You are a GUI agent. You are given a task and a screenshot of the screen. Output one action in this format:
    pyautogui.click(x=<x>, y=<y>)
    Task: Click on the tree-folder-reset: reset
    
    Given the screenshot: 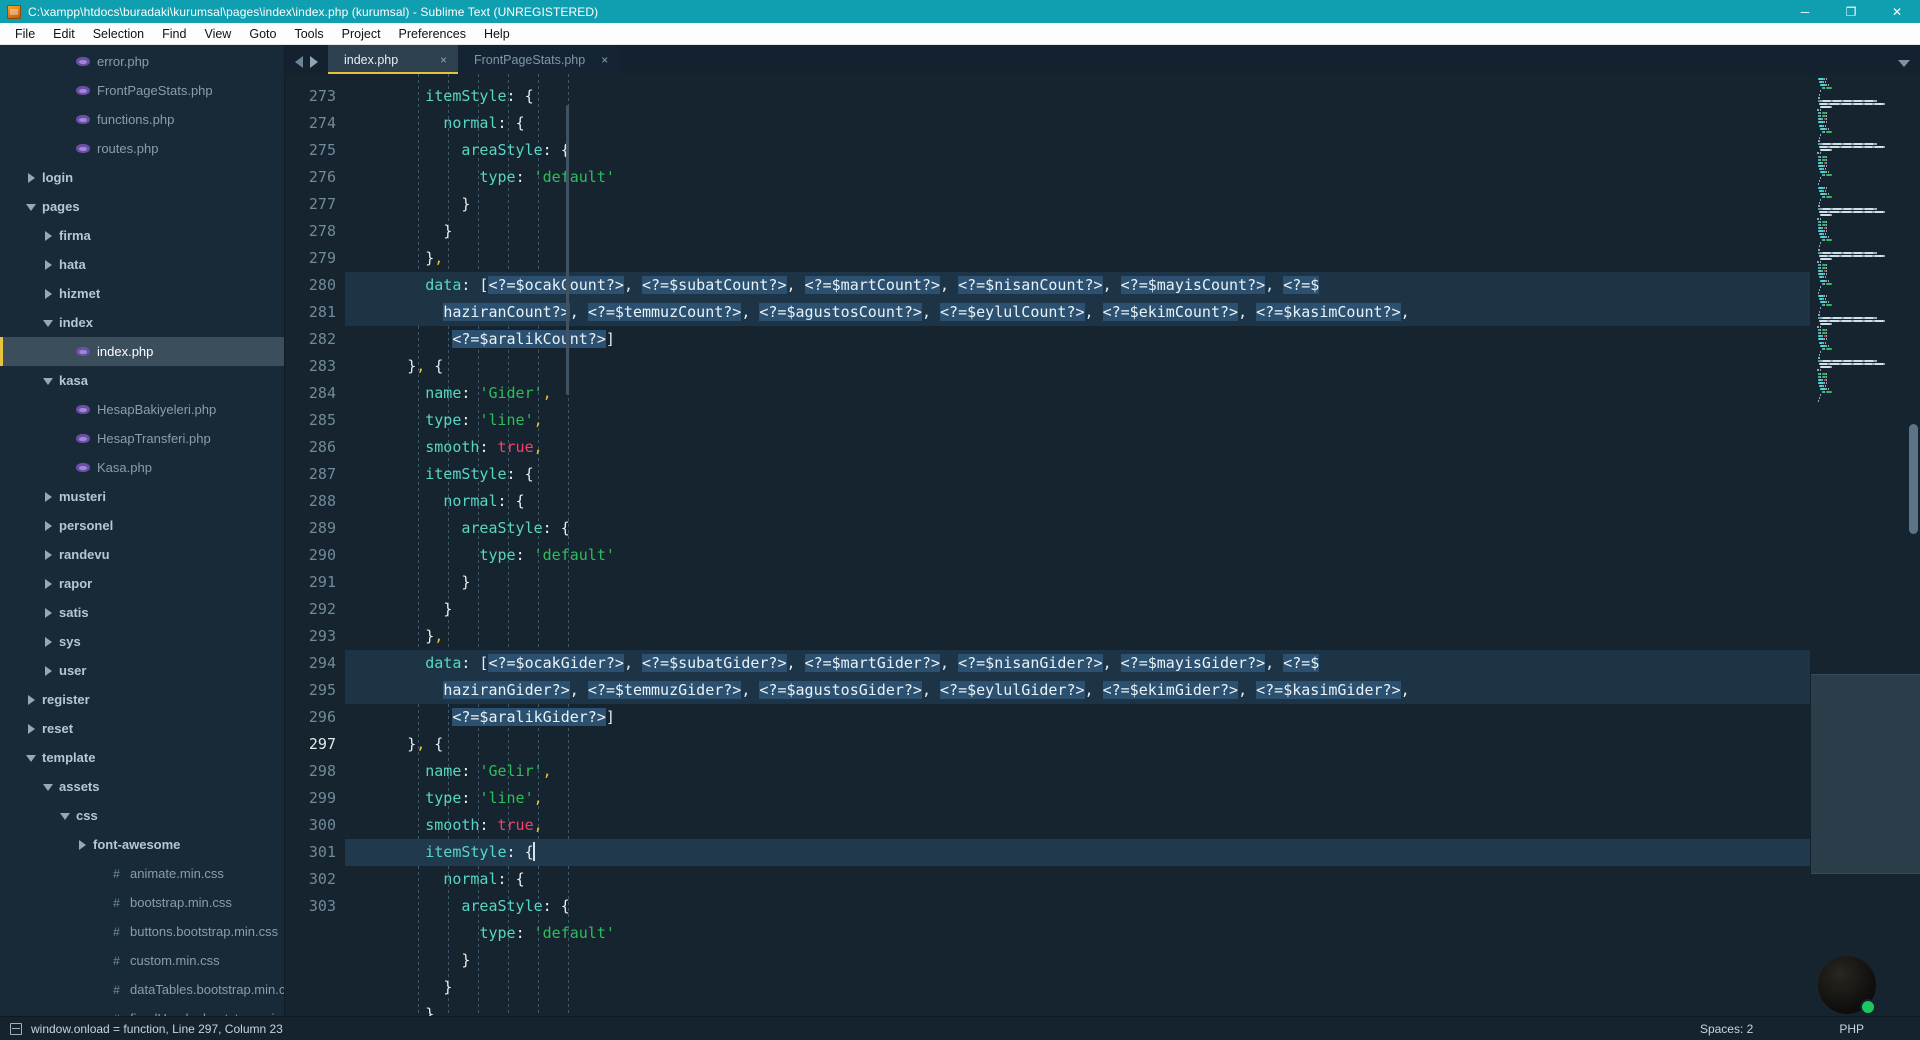 What is the action you would take?
    pyautogui.click(x=142, y=728)
    